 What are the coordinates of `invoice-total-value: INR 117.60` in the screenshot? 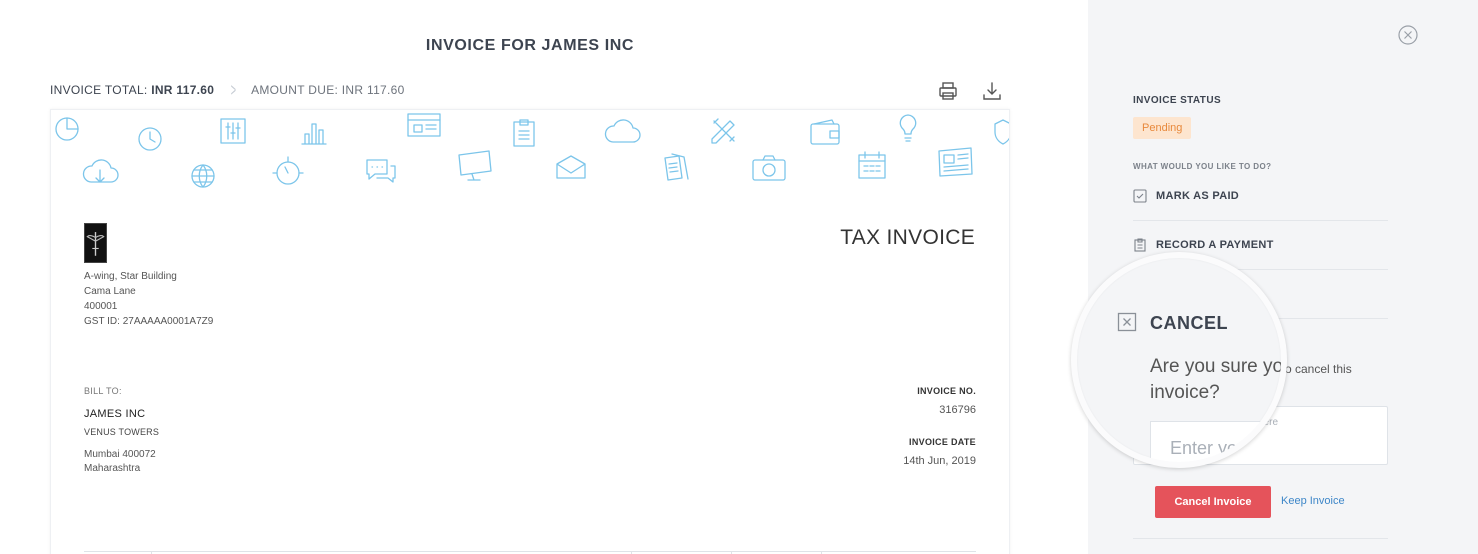 It's located at (183, 90).